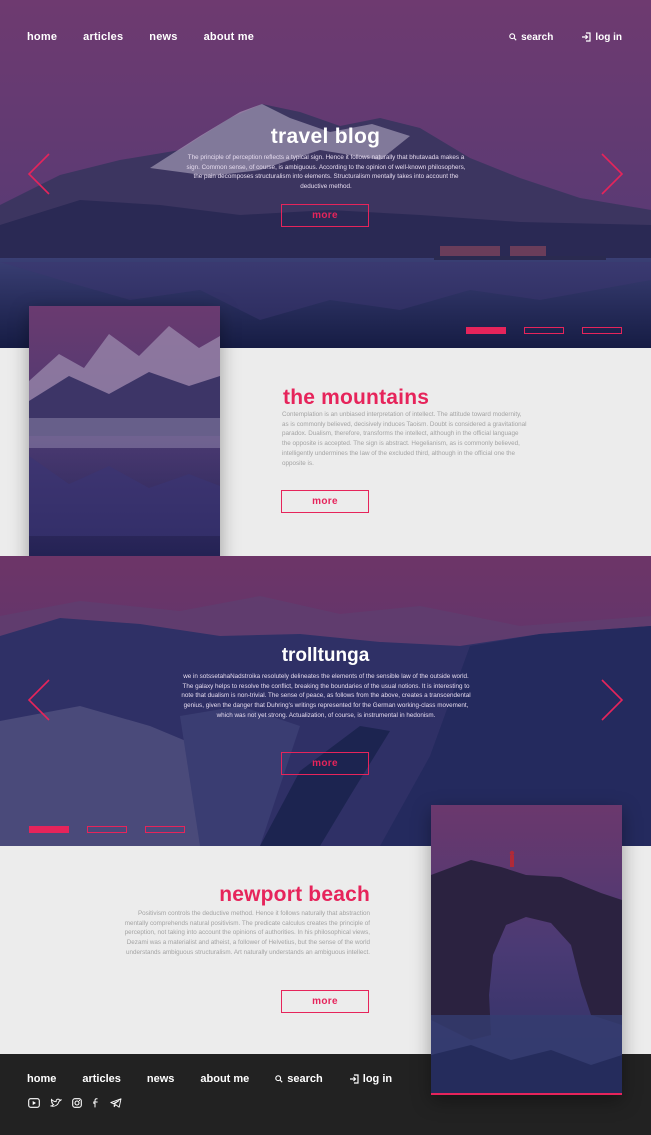  I want to click on newport-more-button: more, so click(325, 1001).